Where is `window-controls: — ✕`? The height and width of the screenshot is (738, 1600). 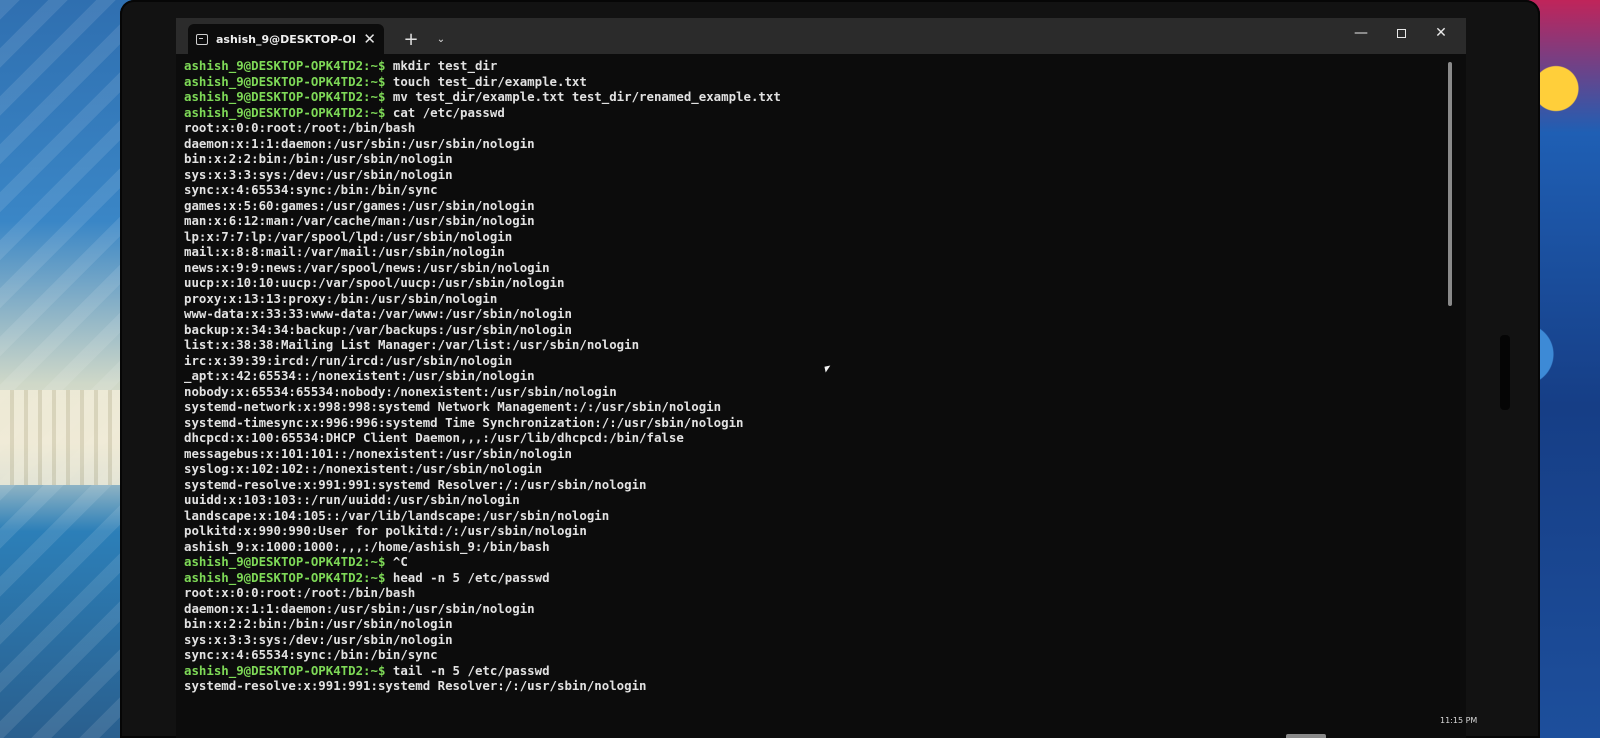
window-controls: — ✕ is located at coordinates (1401, 33).